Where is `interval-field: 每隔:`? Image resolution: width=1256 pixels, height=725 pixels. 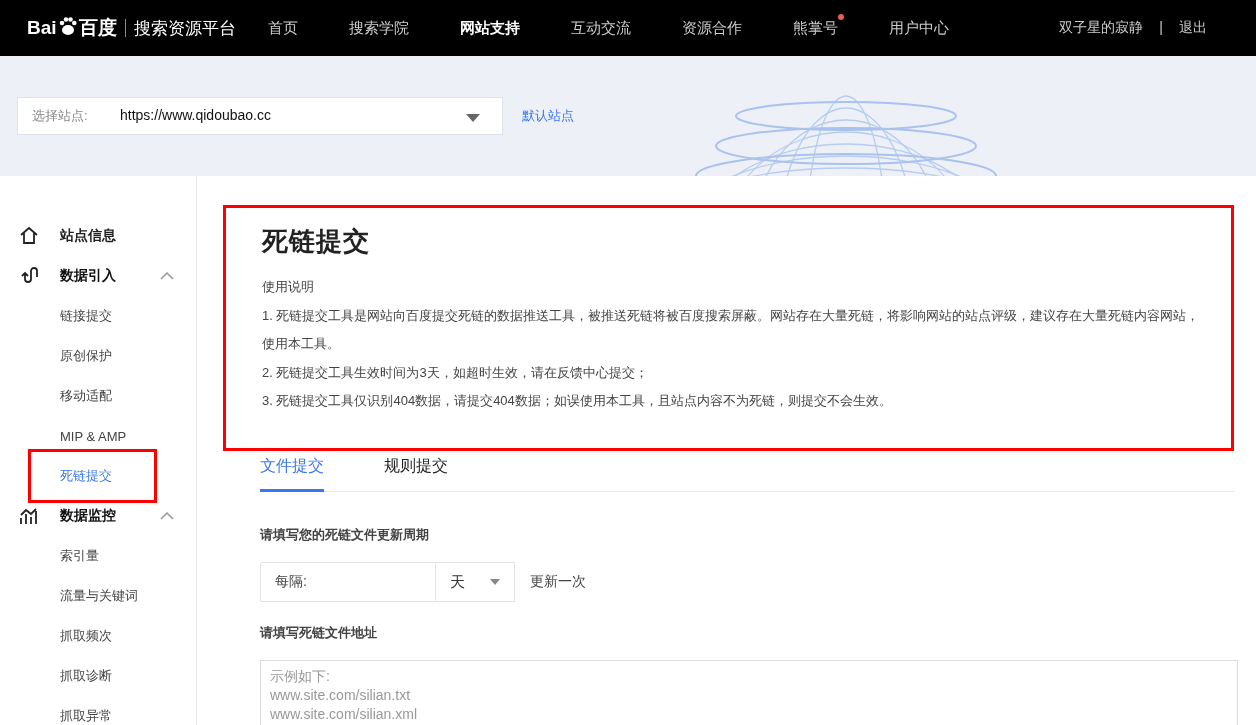
interval-field: 每隔: is located at coordinates (348, 582).